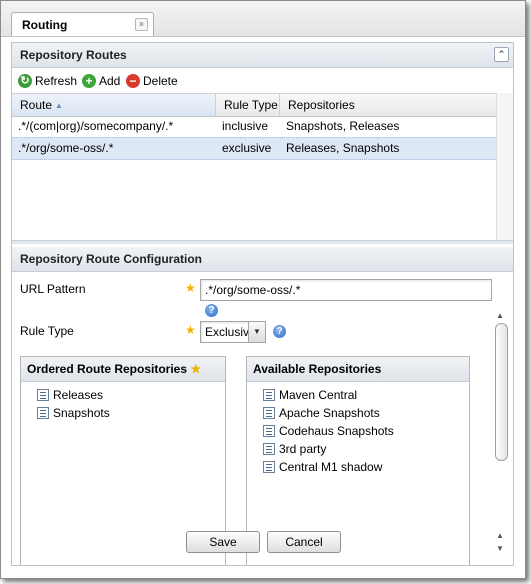 The height and width of the screenshot is (584, 531). What do you see at coordinates (262, 242) in the screenshot?
I see `panel-splitter` at bounding box center [262, 242].